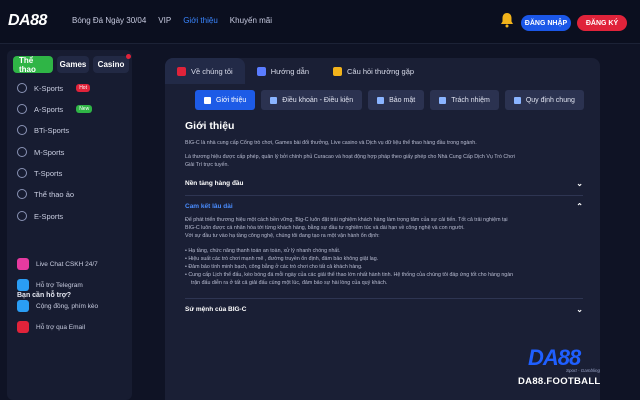 This screenshot has height=400, width=640. Describe the element at coordinates (23, 285) in the screenshot. I see `telegram-icon` at that location.